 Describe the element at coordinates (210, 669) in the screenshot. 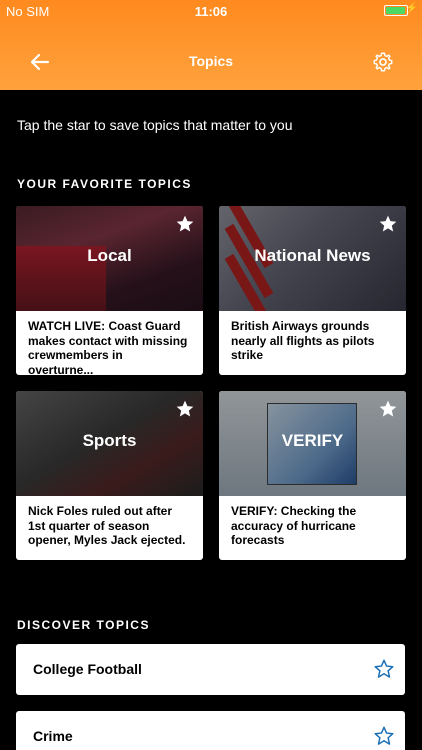

I see `discover-item-college-football: College Football` at that location.